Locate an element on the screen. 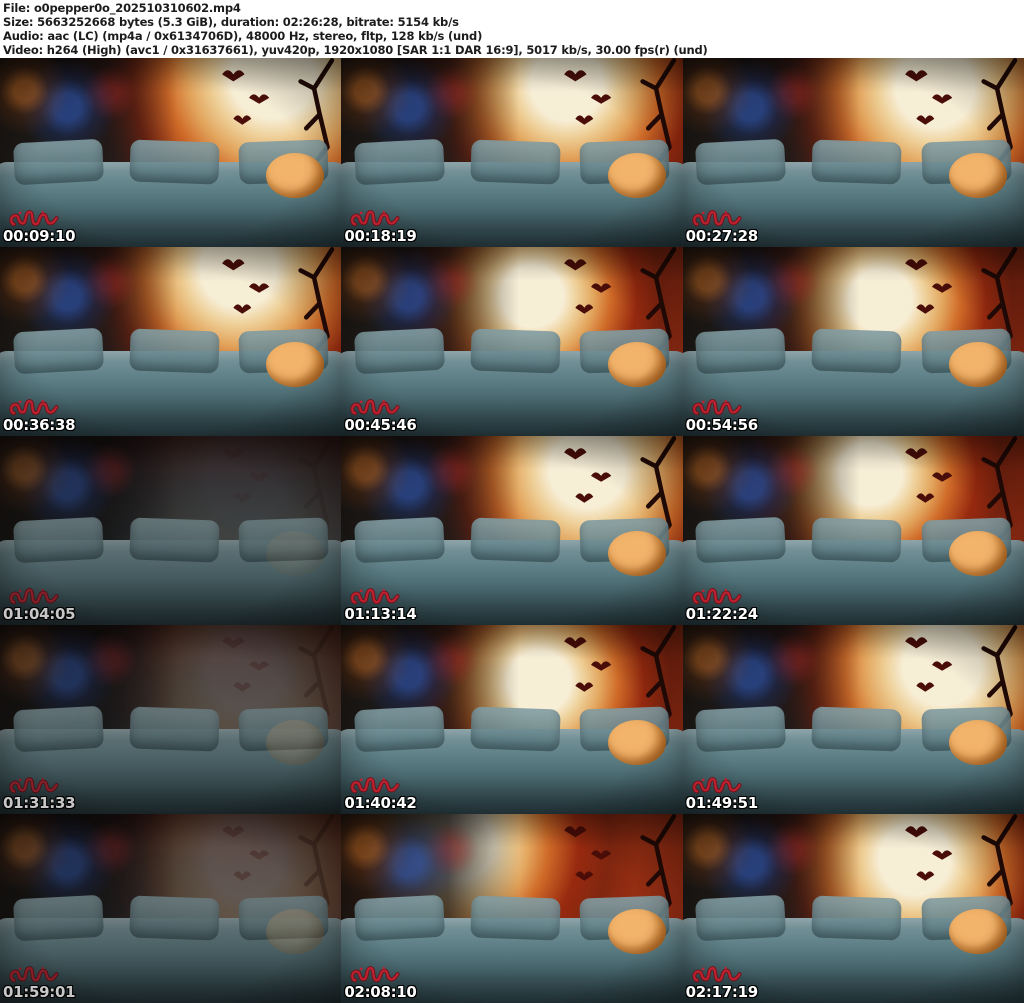 The height and width of the screenshot is (1003, 1024). video-thumbnail: 02:17:19 is located at coordinates (853, 908).